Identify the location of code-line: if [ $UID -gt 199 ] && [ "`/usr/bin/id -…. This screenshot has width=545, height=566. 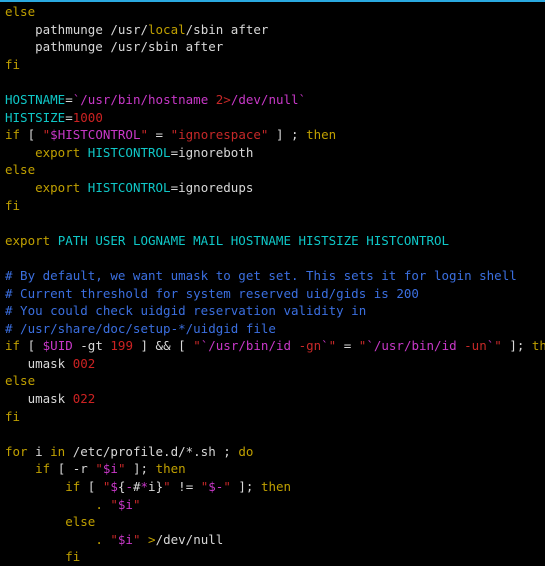
(275, 346).